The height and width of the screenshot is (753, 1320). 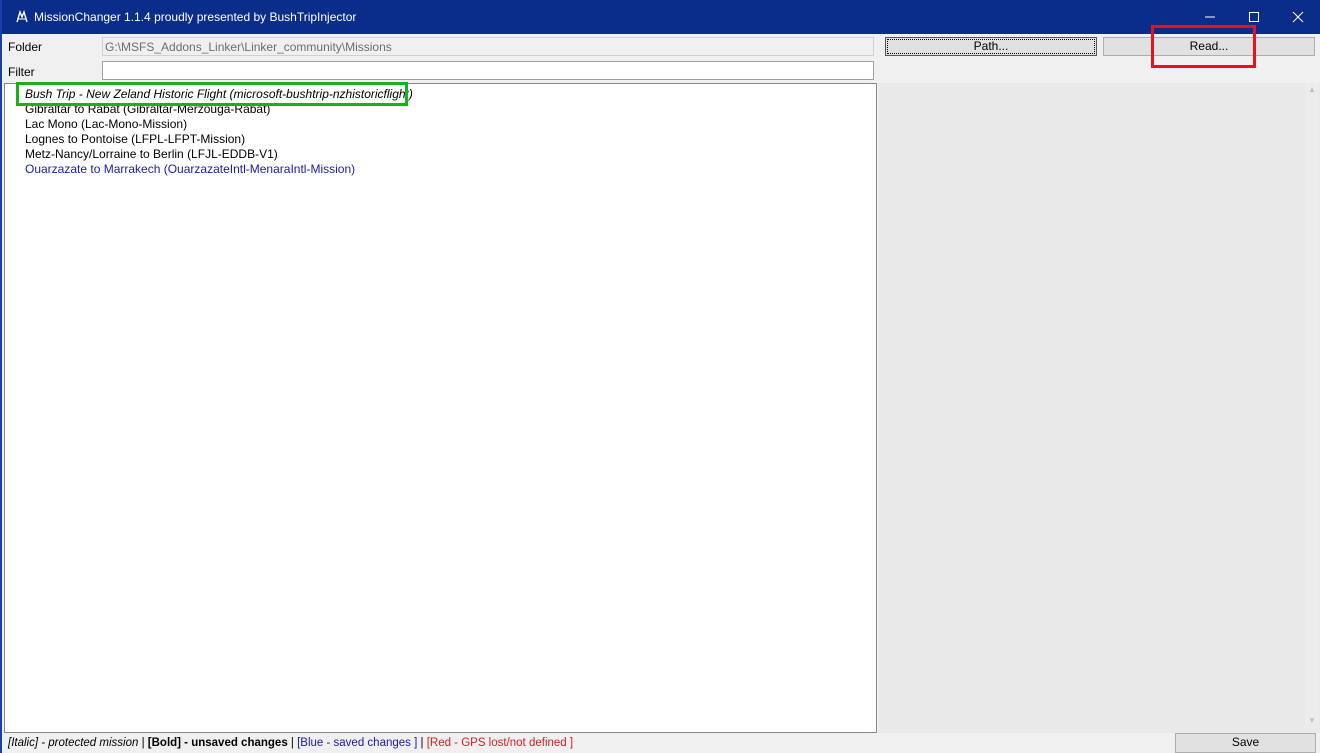 I want to click on folder-label: Folder, so click(x=25, y=47).